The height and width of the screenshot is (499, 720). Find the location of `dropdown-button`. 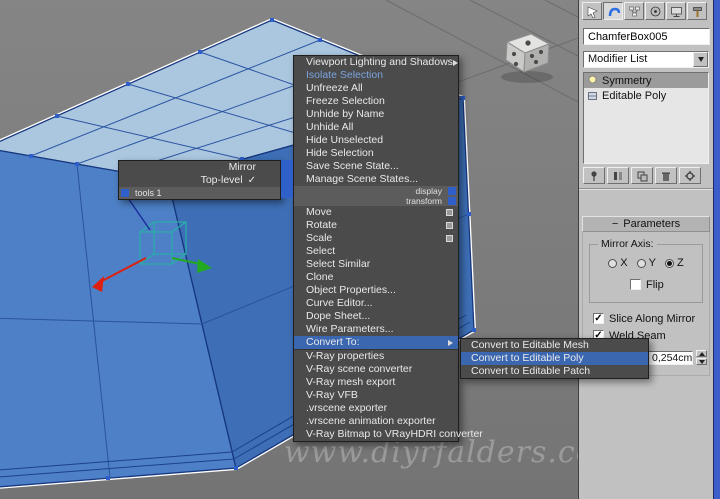

dropdown-button is located at coordinates (700, 59).